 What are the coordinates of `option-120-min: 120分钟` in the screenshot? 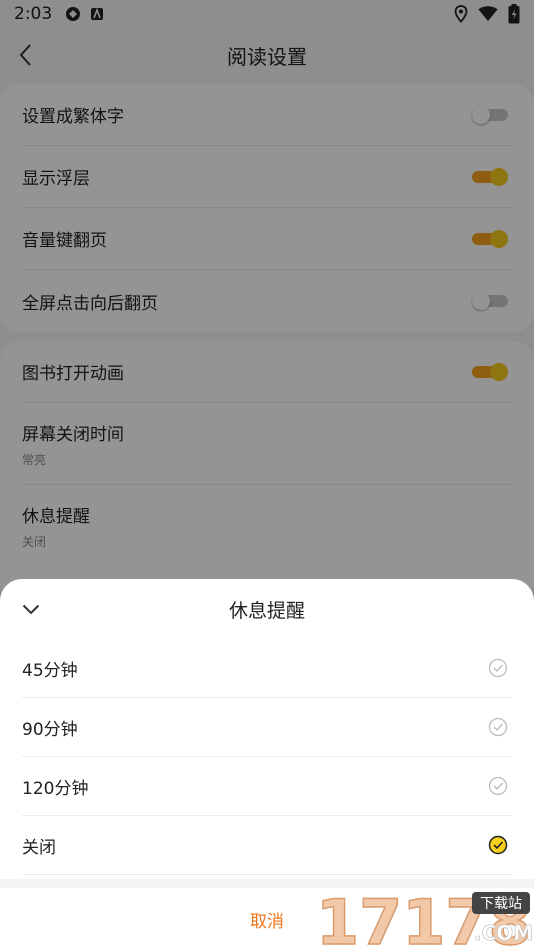 It's located at (267, 786).